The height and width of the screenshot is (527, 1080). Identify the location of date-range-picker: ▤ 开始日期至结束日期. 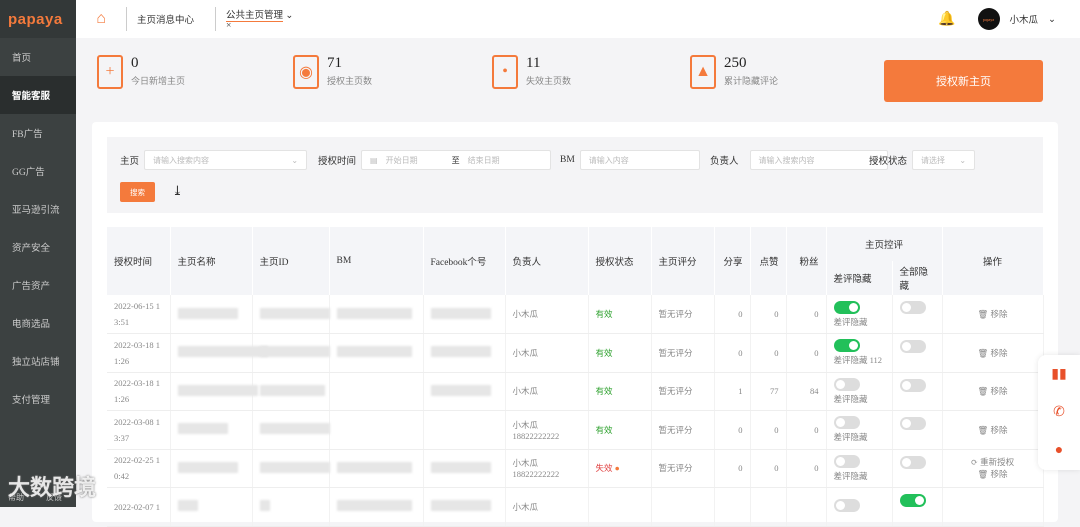
(456, 160).